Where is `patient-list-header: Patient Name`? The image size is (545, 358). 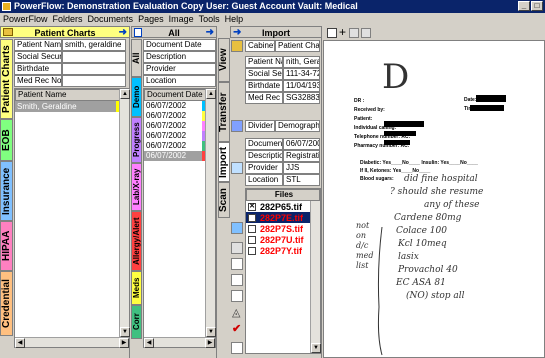
patient-list-header: Patient Name is located at coordinates (67, 95).